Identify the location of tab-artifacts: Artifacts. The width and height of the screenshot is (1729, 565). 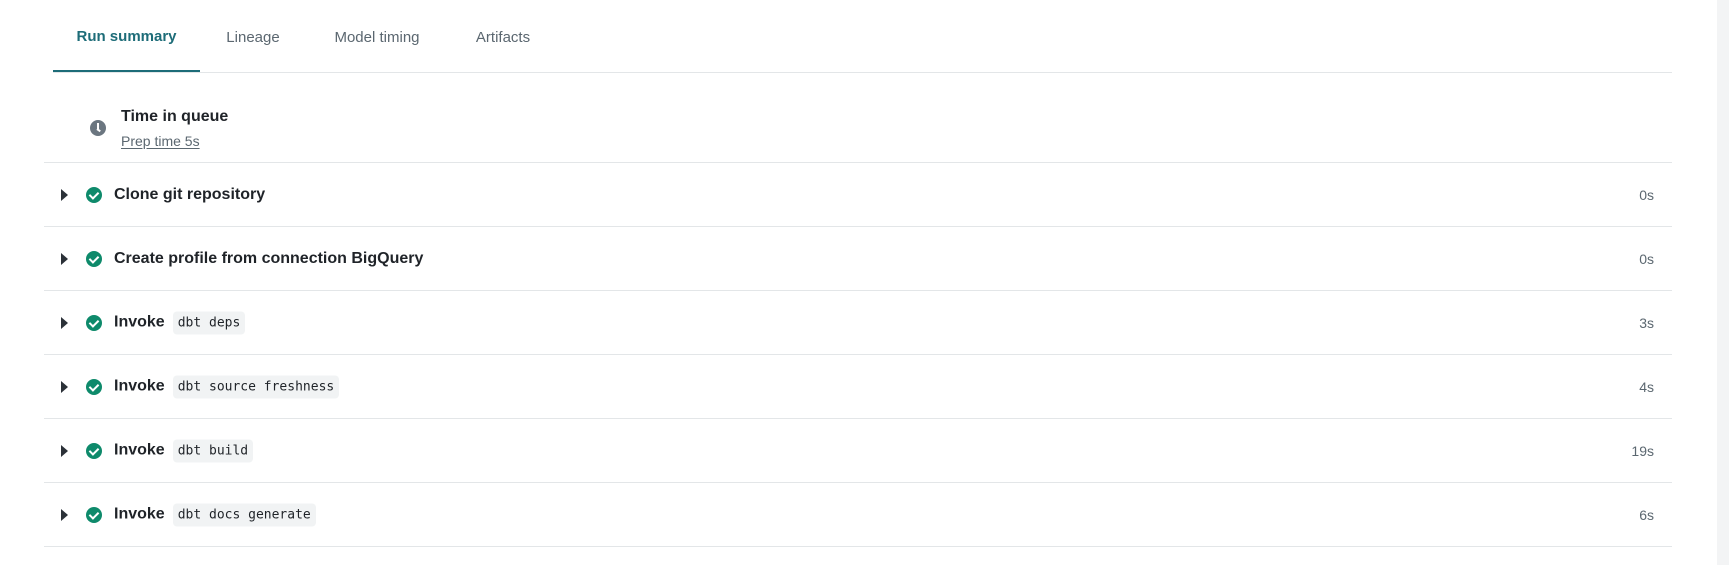
(503, 36).